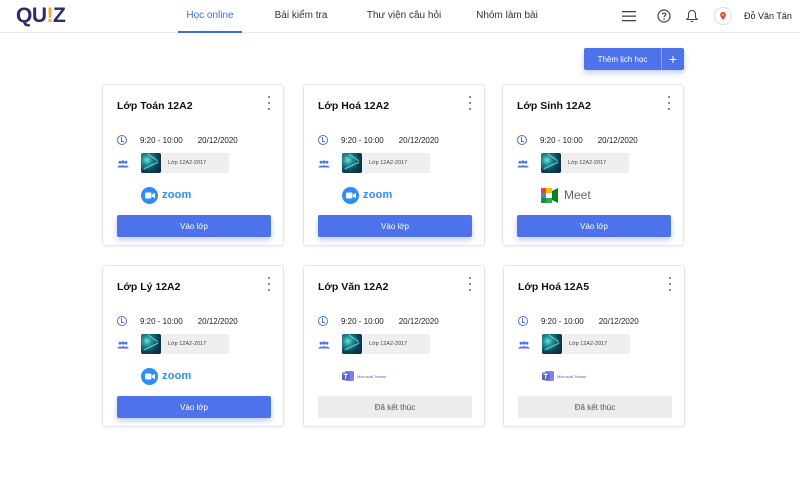 The width and height of the screenshot is (800, 499). What do you see at coordinates (566, 195) in the screenshot?
I see `meeting-platform: Meet` at bounding box center [566, 195].